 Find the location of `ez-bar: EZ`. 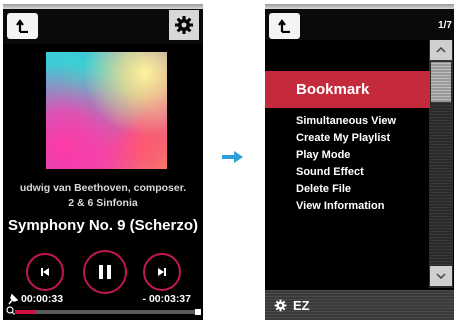

ez-bar: EZ is located at coordinates (359, 305).